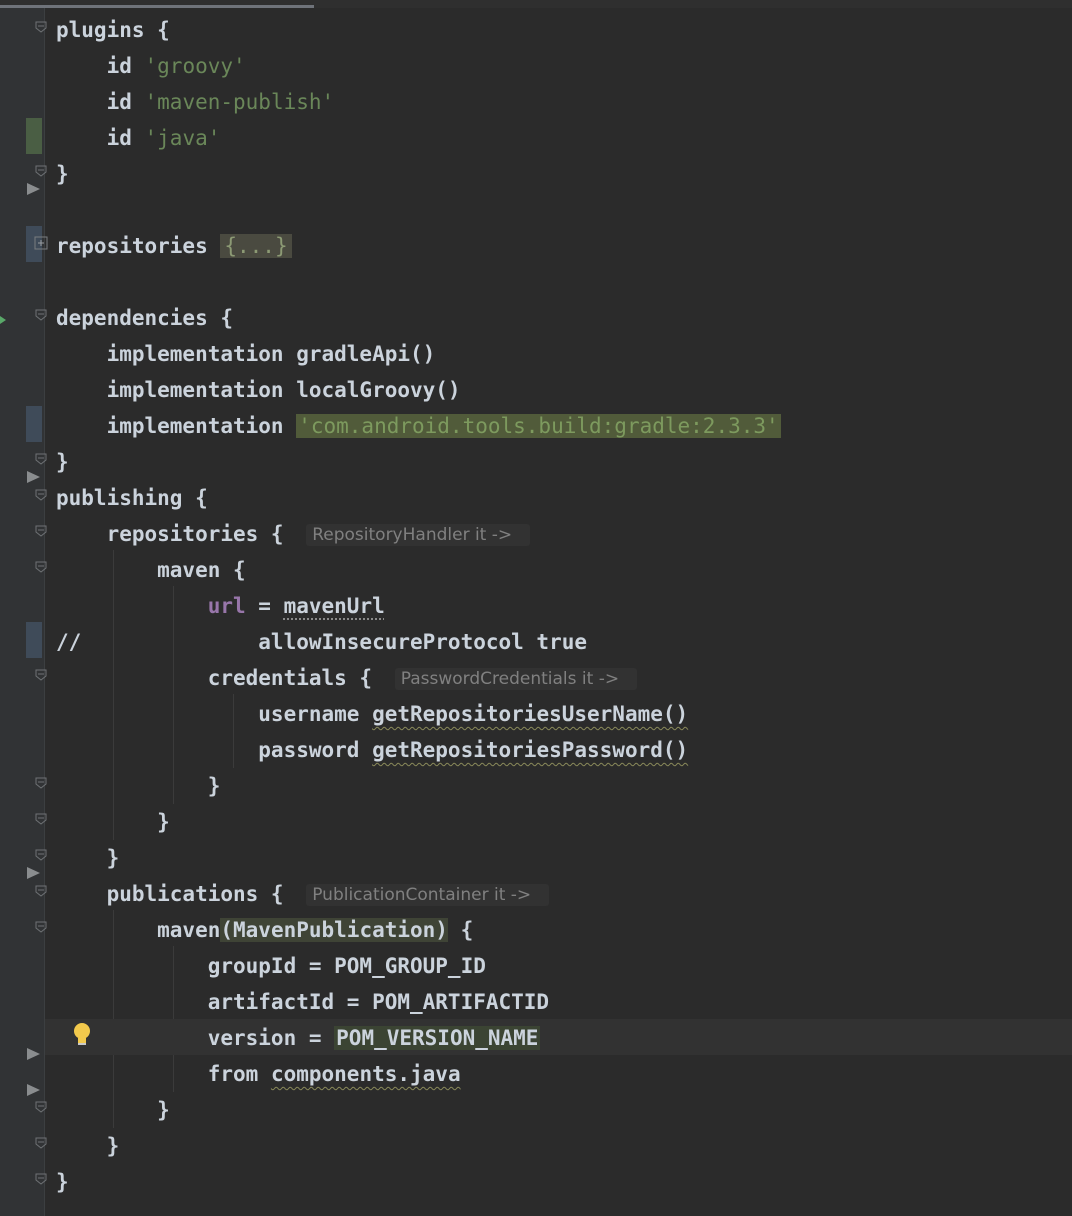 This screenshot has width=1072, height=1216. What do you see at coordinates (258, 1074) in the screenshot?
I see `code-line-from-line: from components.java` at bounding box center [258, 1074].